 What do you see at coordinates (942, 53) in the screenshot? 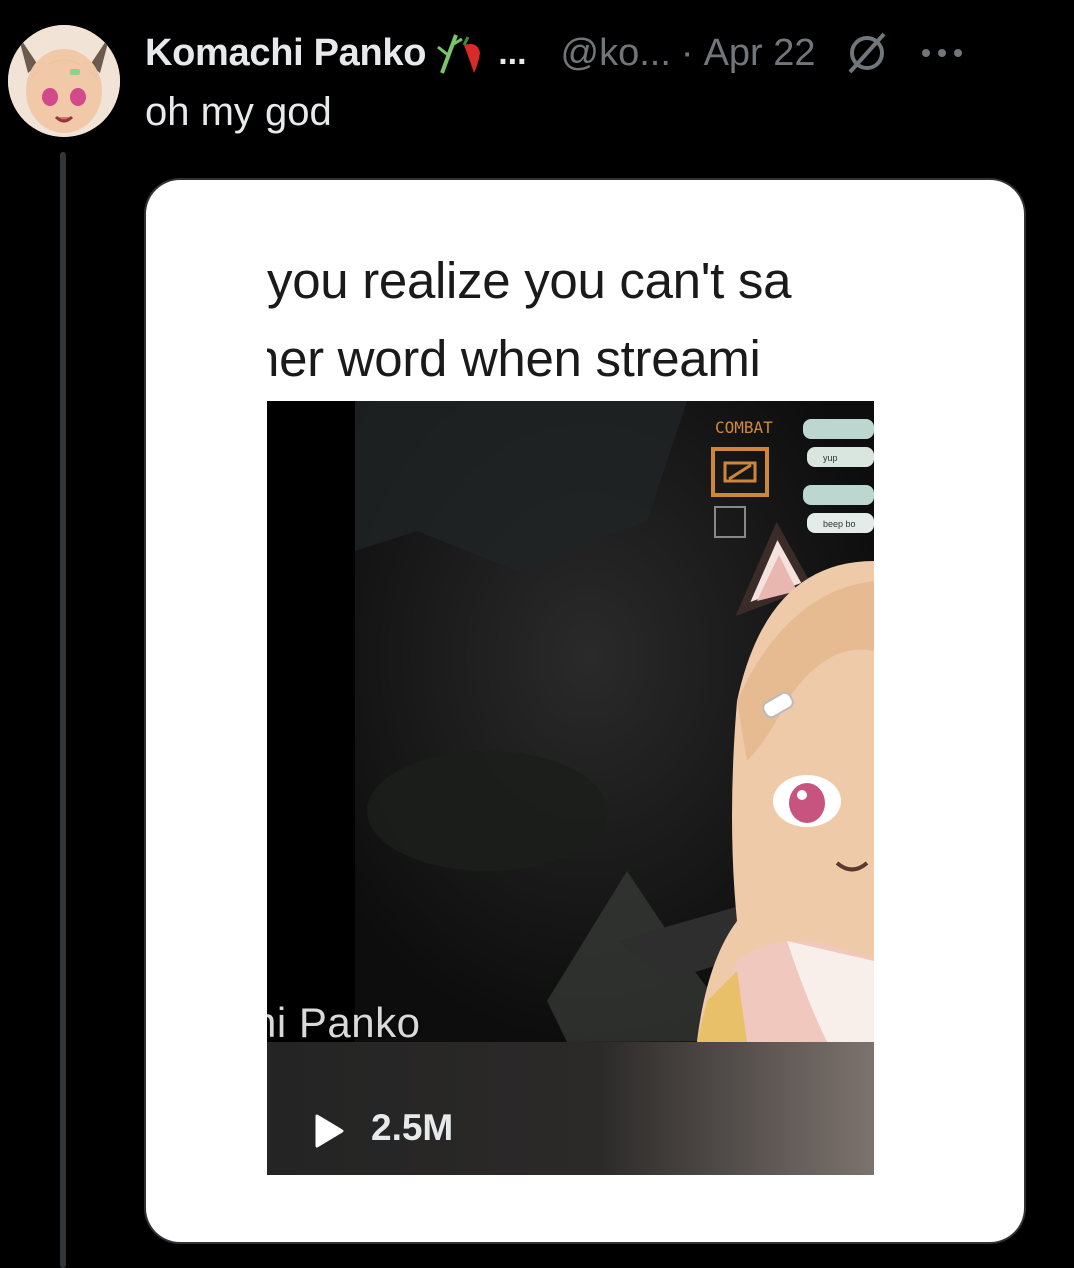
I see `more-options-icon` at bounding box center [942, 53].